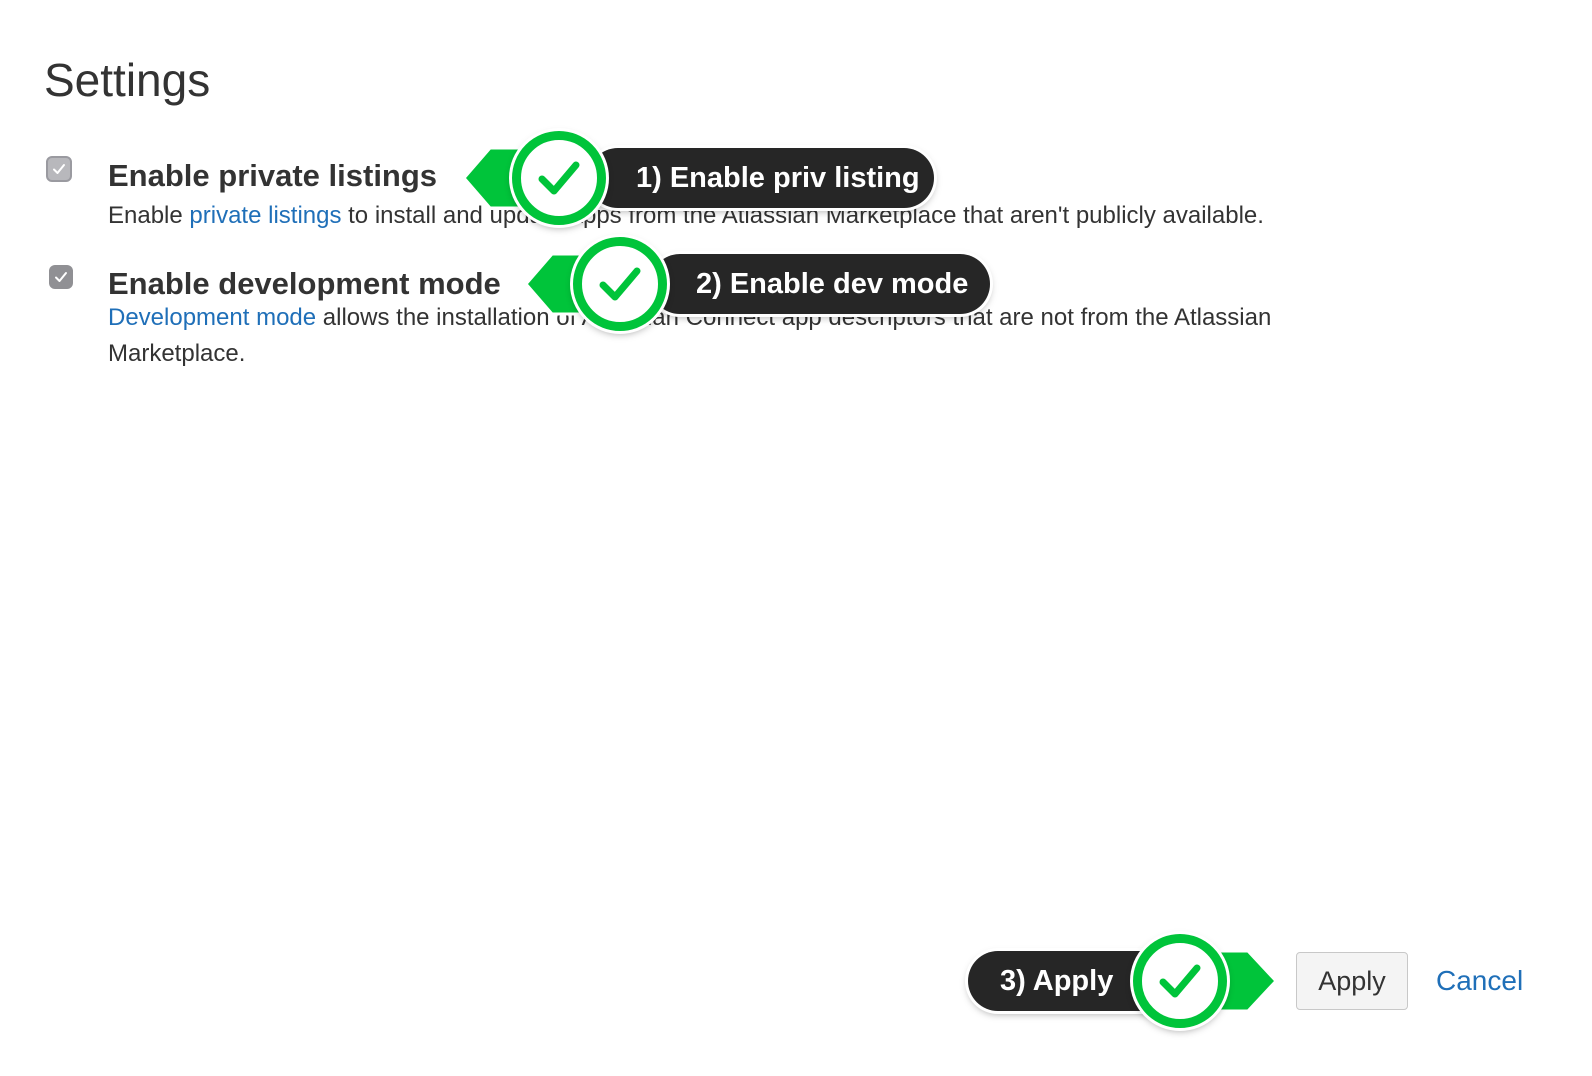 The width and height of the screenshot is (1592, 1076). I want to click on development-mode-checkbox, so click(61, 277).